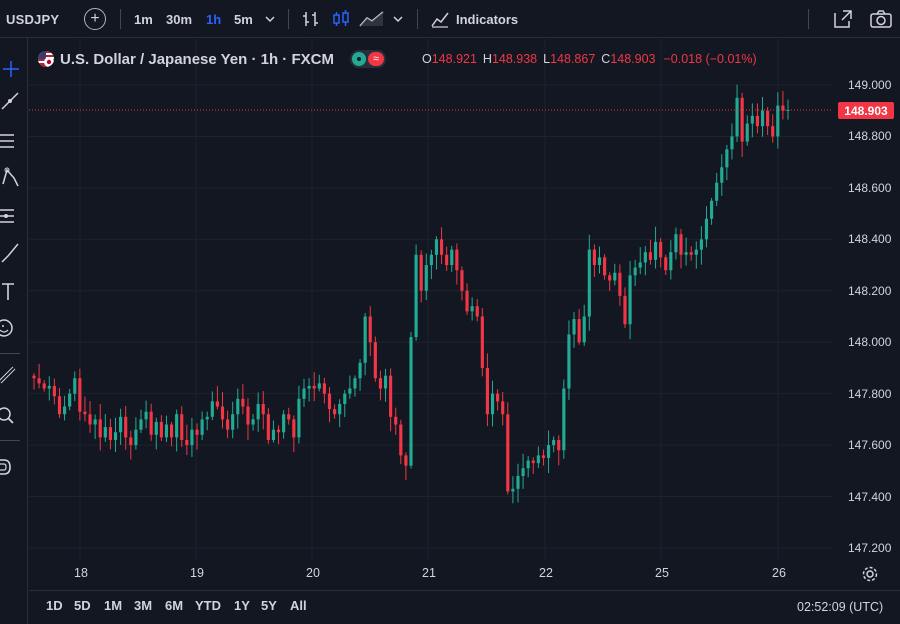 This screenshot has width=900, height=624. Describe the element at coordinates (870, 136) in the screenshot. I see `price-tick-label: 148.800` at that location.